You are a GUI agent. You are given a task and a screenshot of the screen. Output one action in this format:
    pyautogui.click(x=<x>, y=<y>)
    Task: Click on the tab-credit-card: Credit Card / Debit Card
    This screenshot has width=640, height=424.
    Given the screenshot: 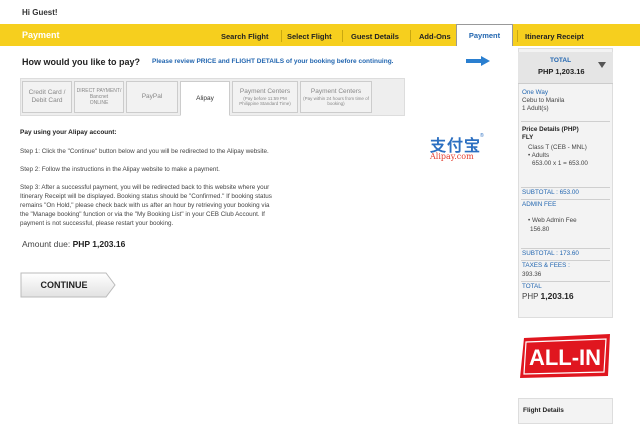 What is the action you would take?
    pyautogui.click(x=47, y=97)
    